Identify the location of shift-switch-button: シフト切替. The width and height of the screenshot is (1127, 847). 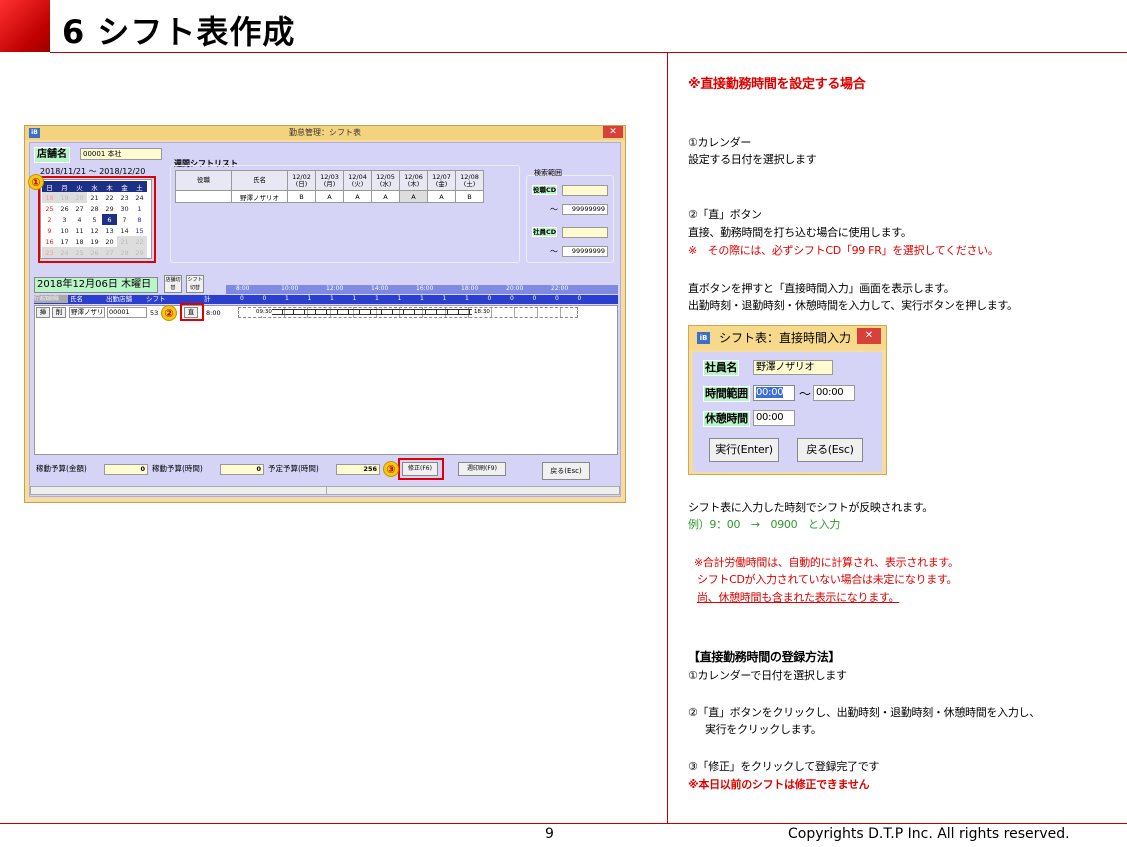
(195, 284).